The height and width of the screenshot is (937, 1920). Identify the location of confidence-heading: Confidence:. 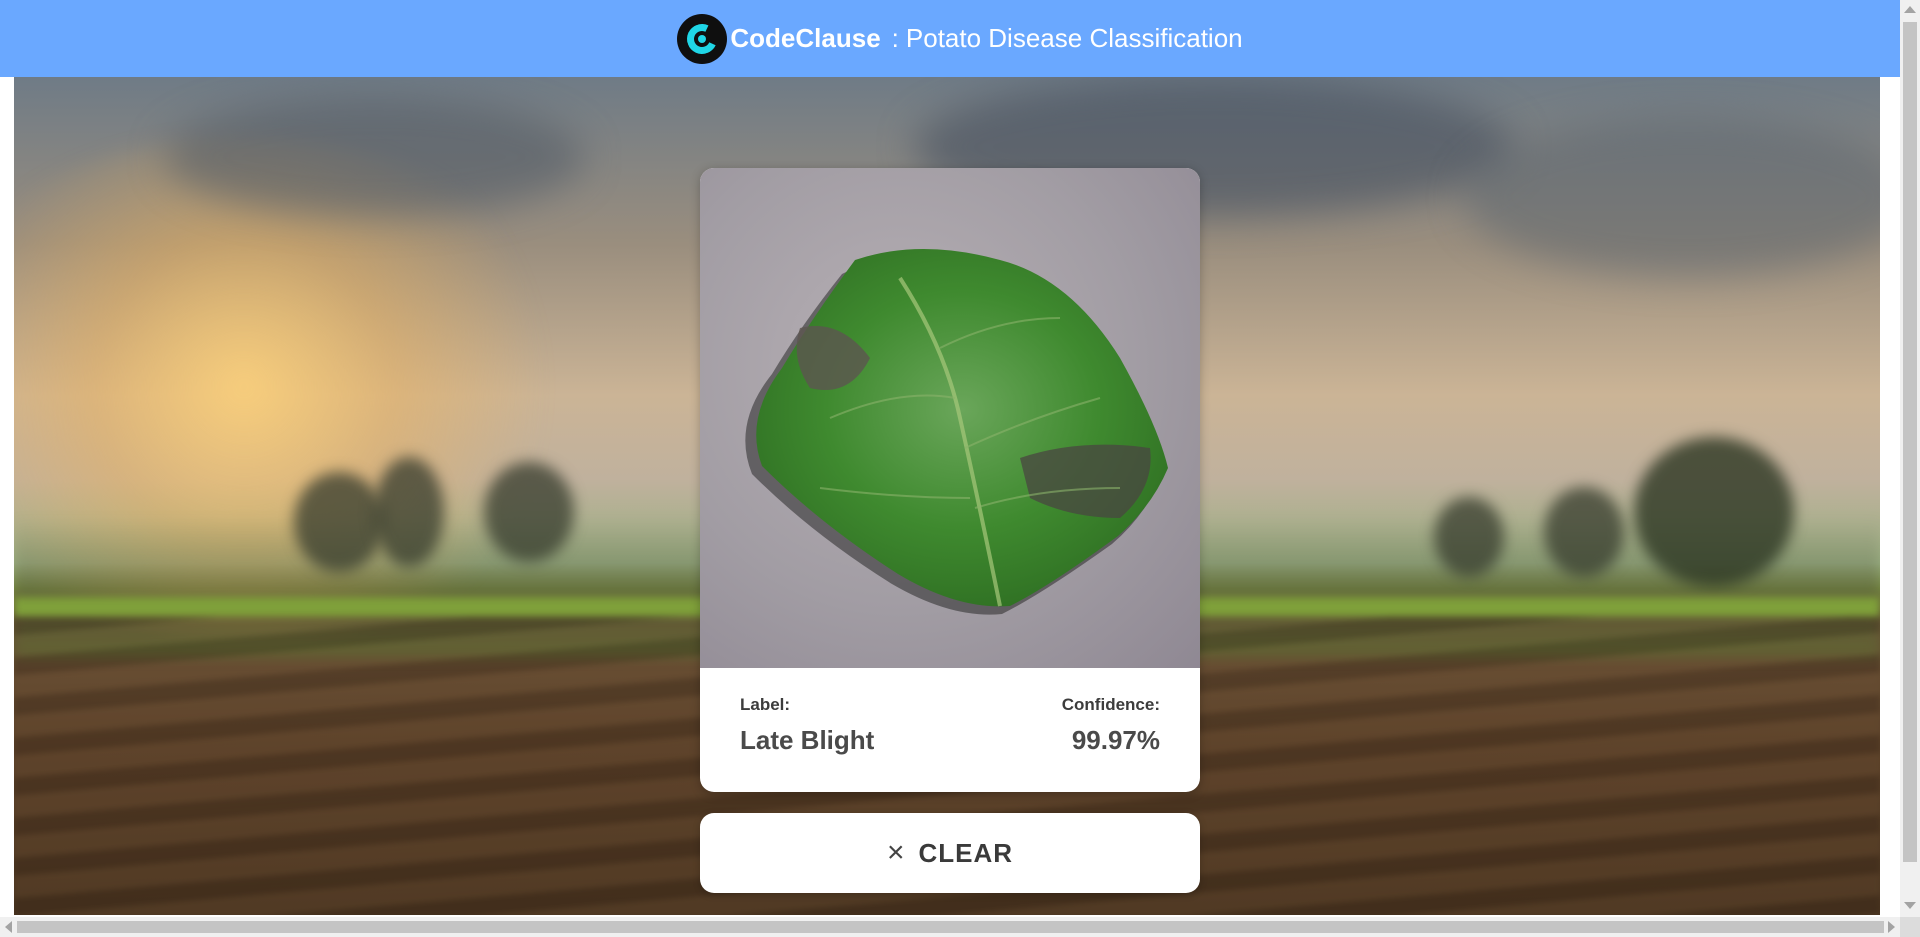
(1110, 704).